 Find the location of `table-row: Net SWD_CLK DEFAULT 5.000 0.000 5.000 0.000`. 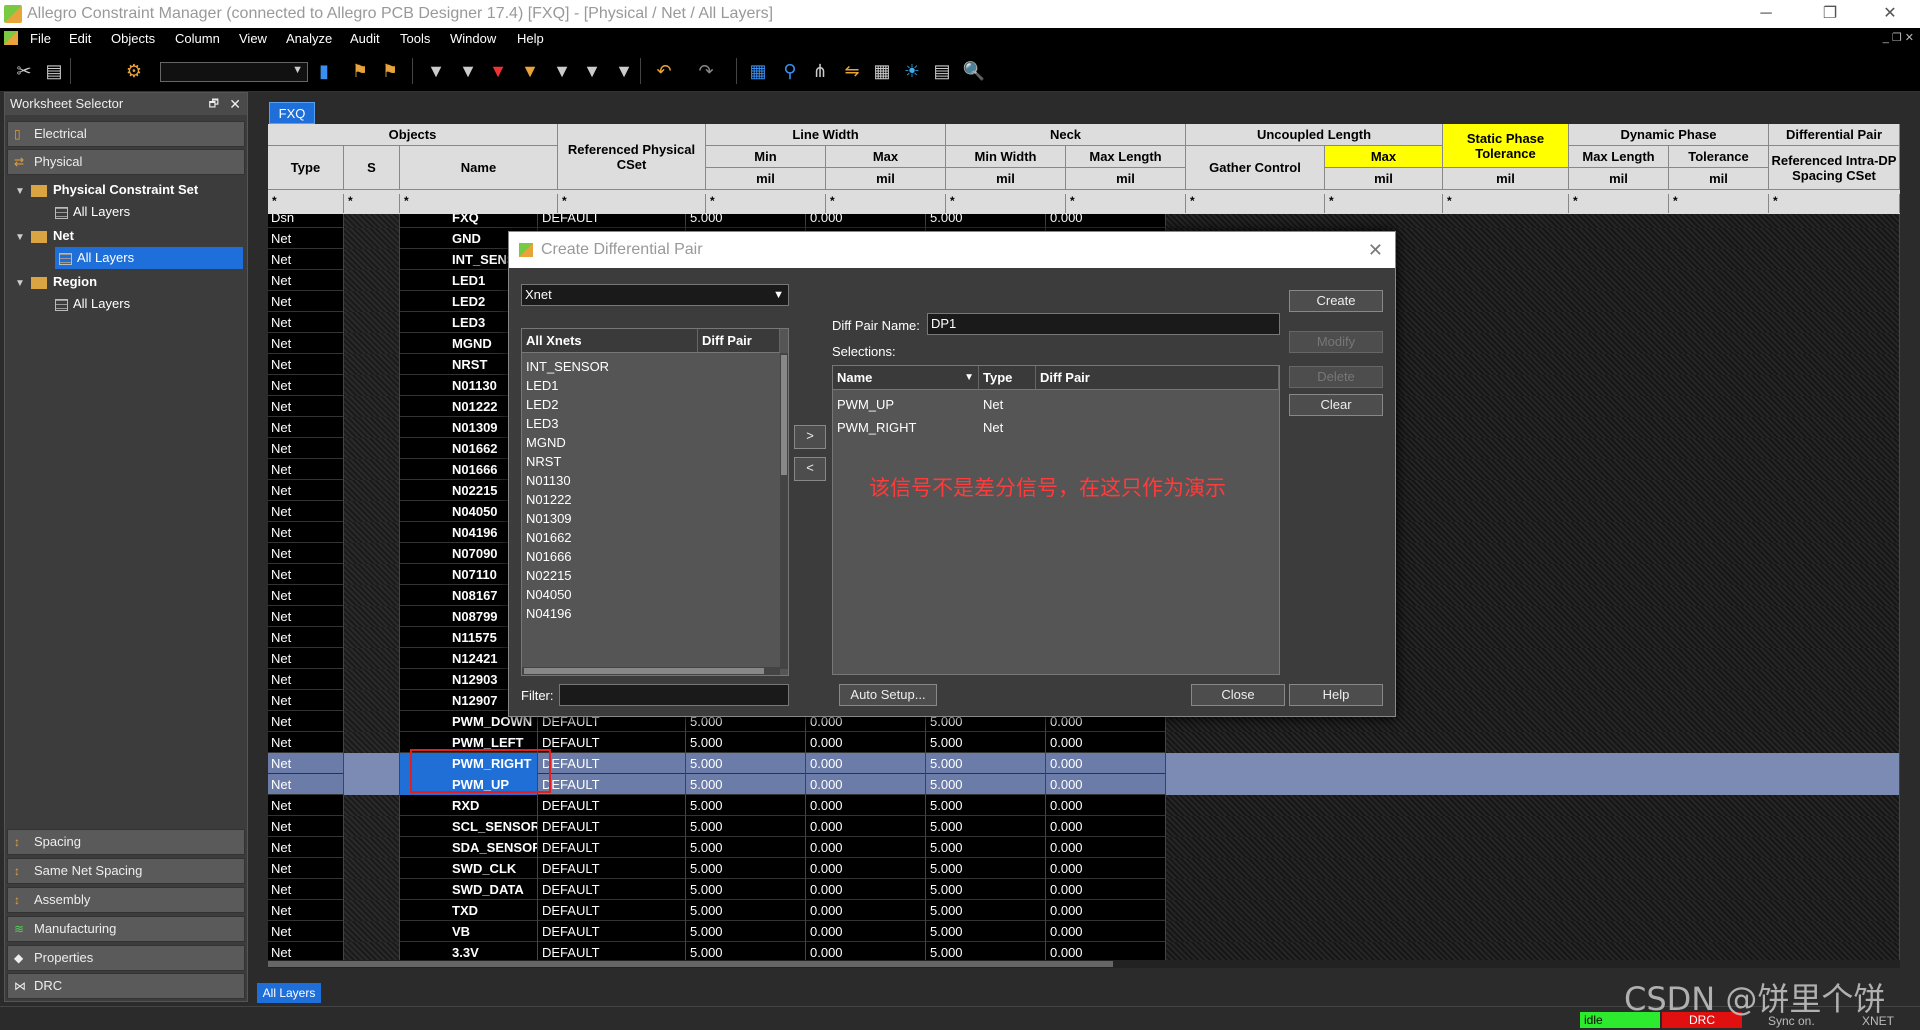

table-row: Net SWD_CLK DEFAULT 5.000 0.000 5.000 0.000 is located at coordinates (1084, 868).